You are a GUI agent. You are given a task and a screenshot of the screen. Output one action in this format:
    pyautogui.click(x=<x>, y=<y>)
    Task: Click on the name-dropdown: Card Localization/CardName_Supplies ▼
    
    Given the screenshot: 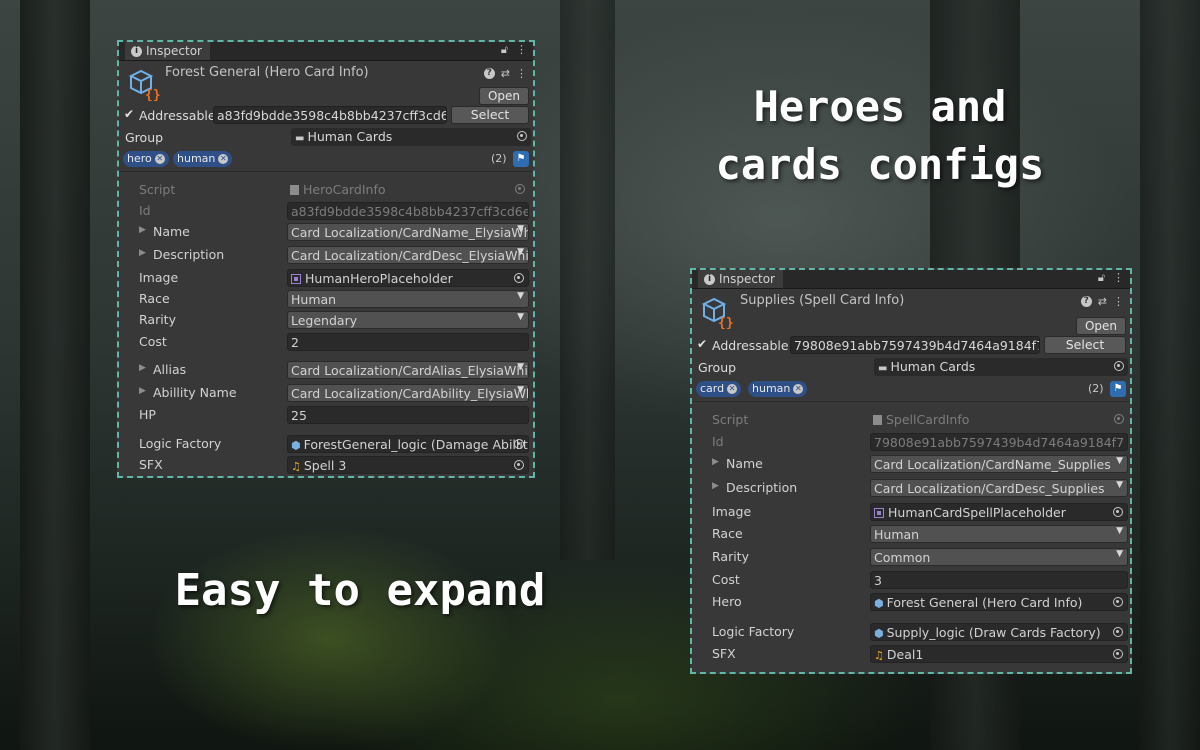 What is the action you would take?
    pyautogui.click(x=999, y=464)
    